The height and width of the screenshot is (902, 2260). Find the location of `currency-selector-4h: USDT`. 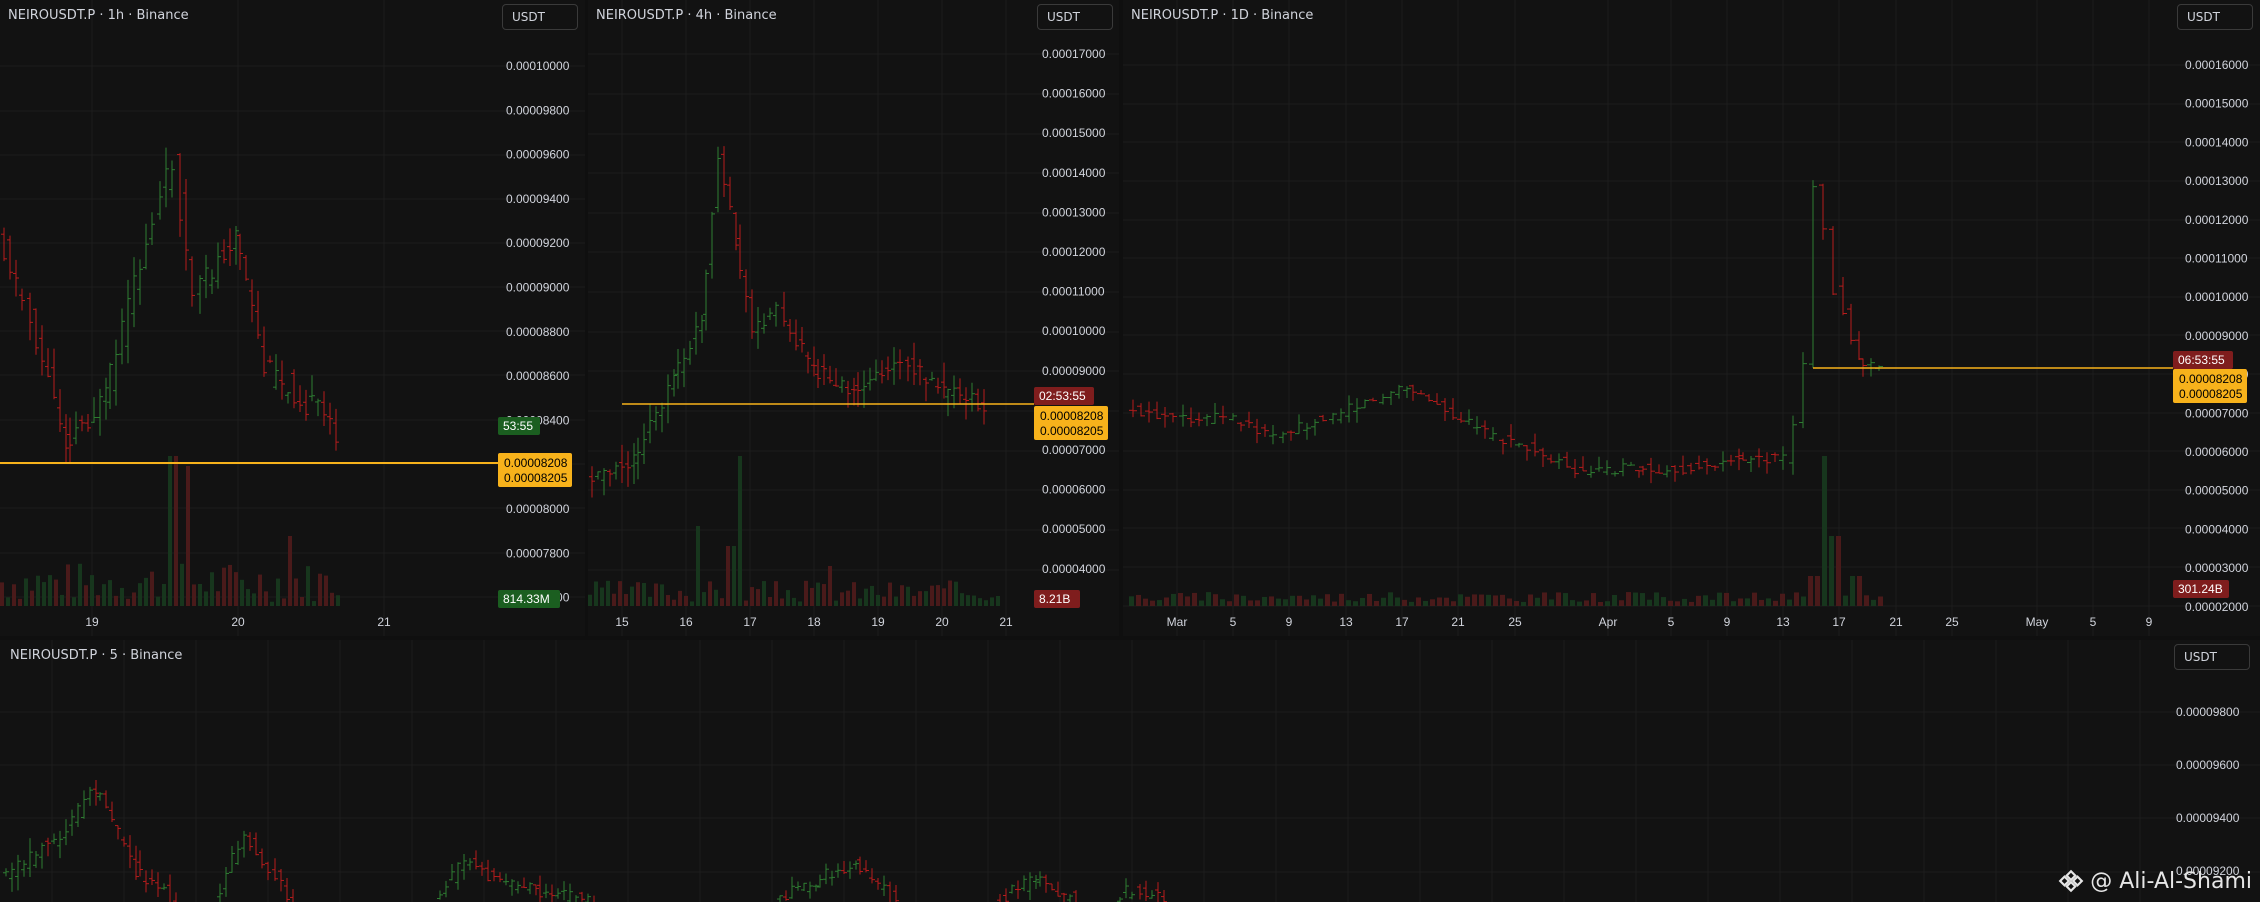

currency-selector-4h: USDT is located at coordinates (1075, 17).